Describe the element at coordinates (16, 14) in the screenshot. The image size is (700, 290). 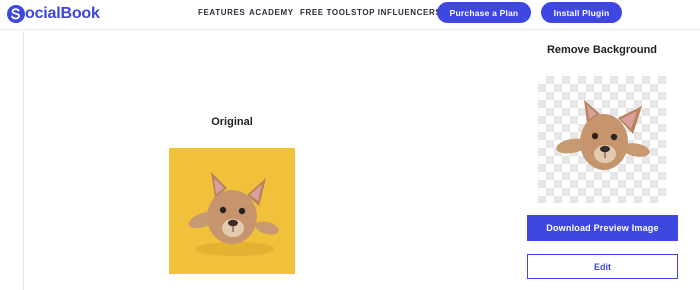
I see `socialbook-logo-icon` at that location.